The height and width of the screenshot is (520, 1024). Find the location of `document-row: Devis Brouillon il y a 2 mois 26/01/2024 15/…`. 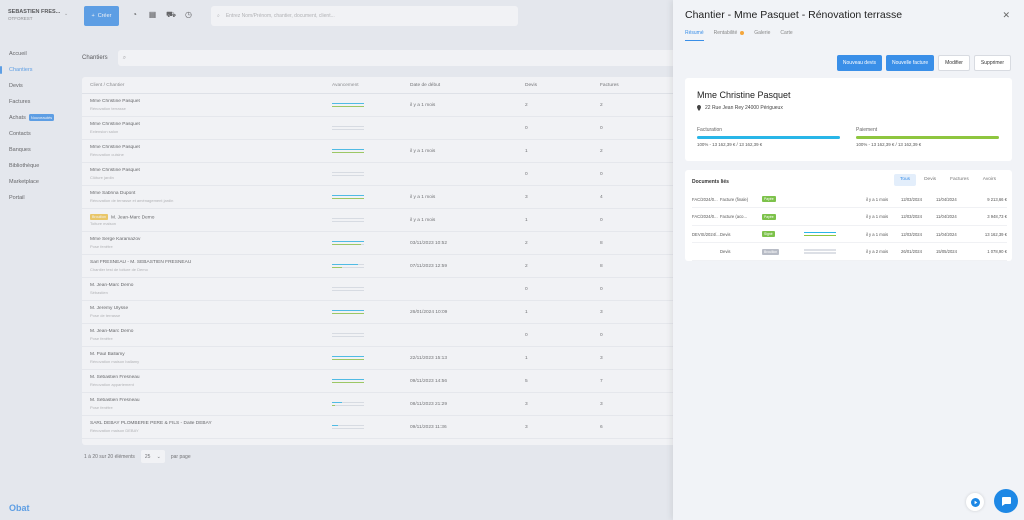

document-row: Devis Brouillon il y a 2 mois 26/01/2024 15/… is located at coordinates (849, 252).